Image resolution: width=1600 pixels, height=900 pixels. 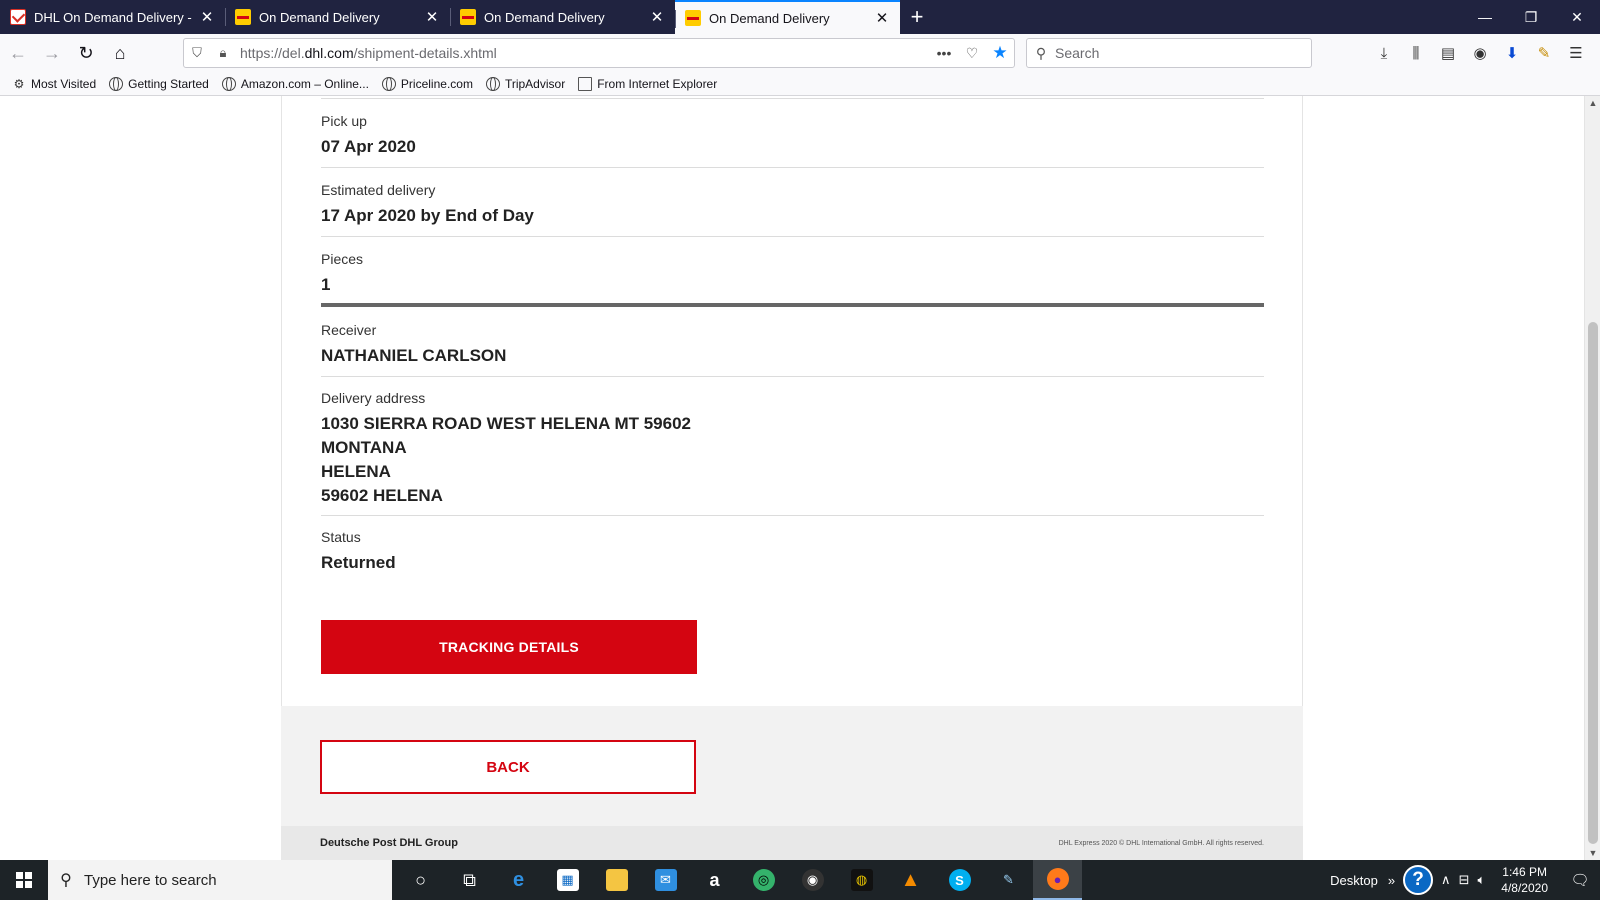 I want to click on windows-logo-icon, so click(x=24, y=880).